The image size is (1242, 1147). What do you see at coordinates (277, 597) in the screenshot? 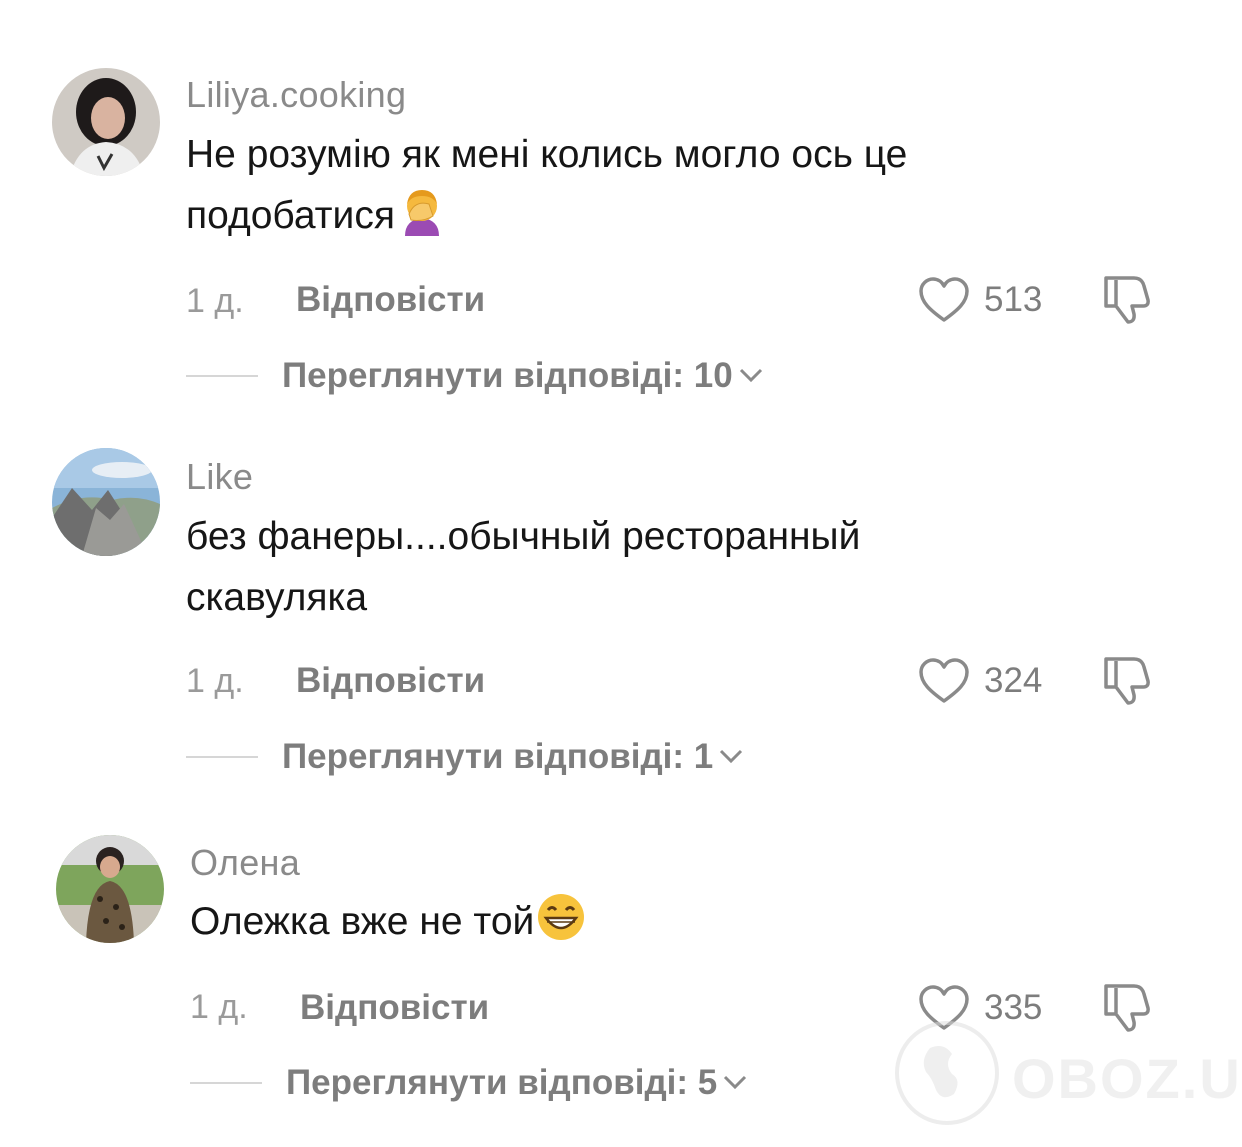
I see `comment-text-line: скавуляка` at bounding box center [277, 597].